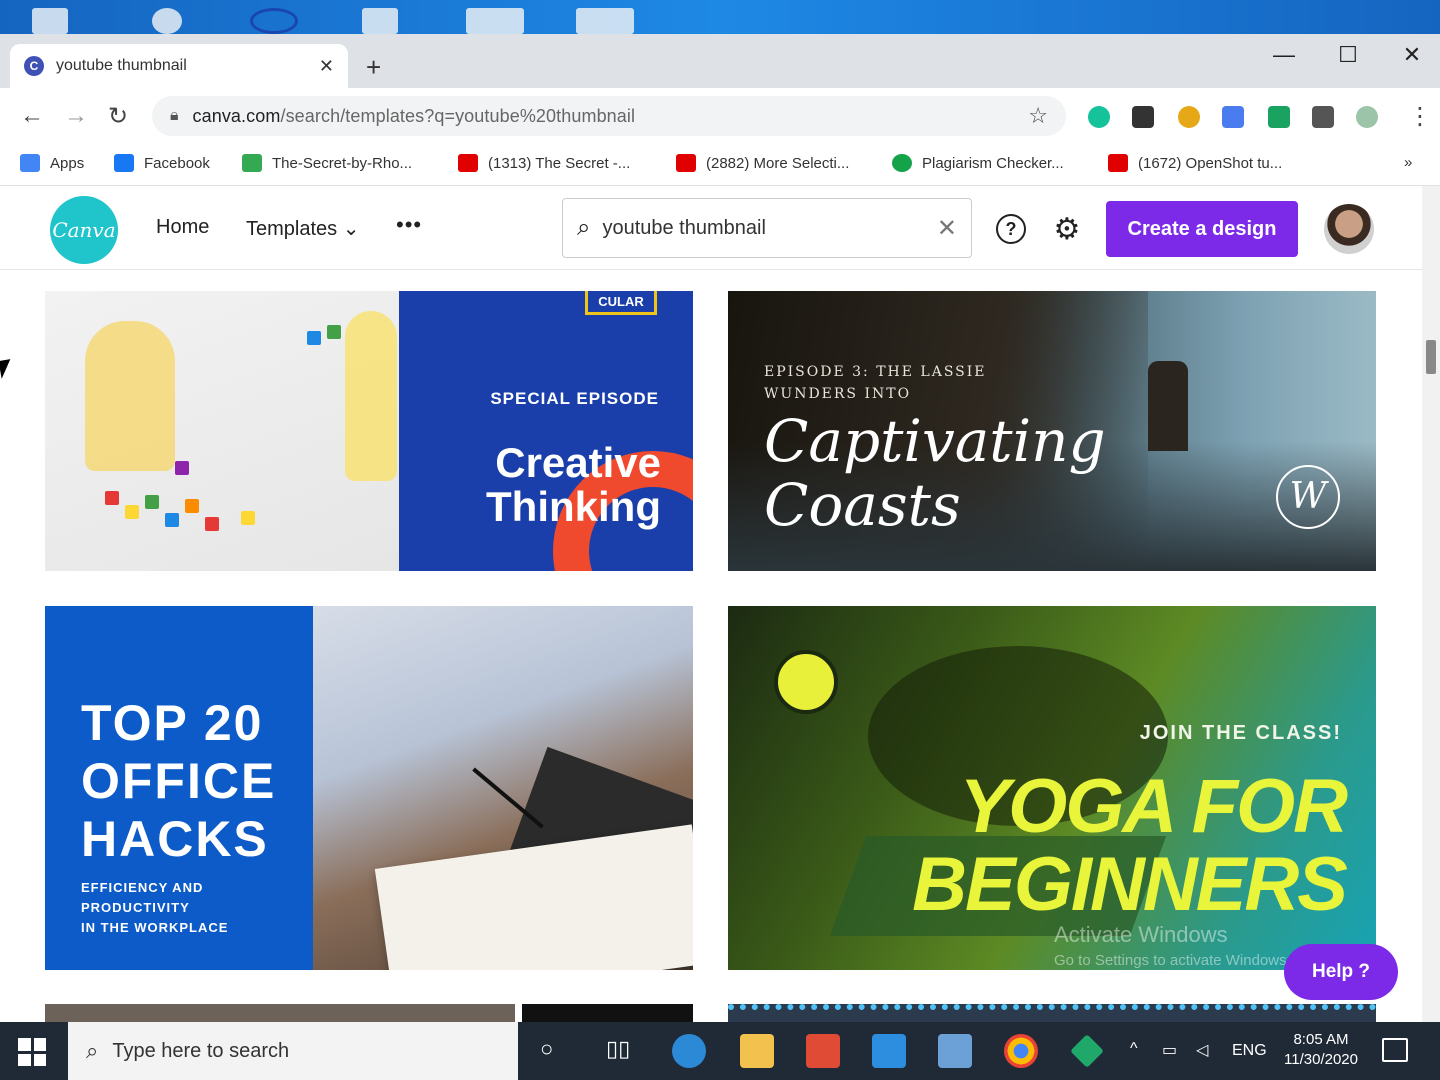 This screenshot has height=1080, width=1440. Describe the element at coordinates (67, 163) in the screenshot. I see `bookmark-label: Apps` at that location.